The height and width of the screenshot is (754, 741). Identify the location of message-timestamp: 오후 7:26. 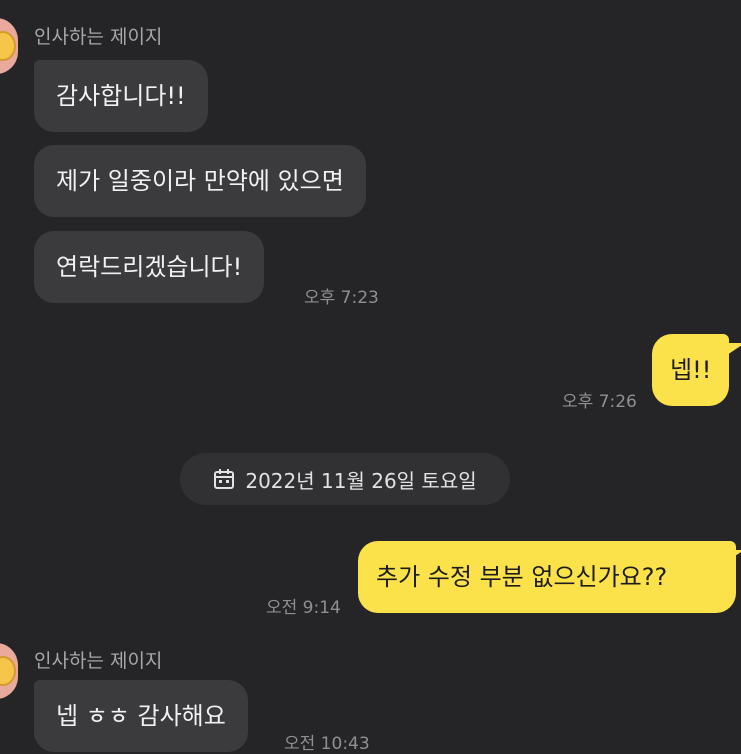
(599, 402).